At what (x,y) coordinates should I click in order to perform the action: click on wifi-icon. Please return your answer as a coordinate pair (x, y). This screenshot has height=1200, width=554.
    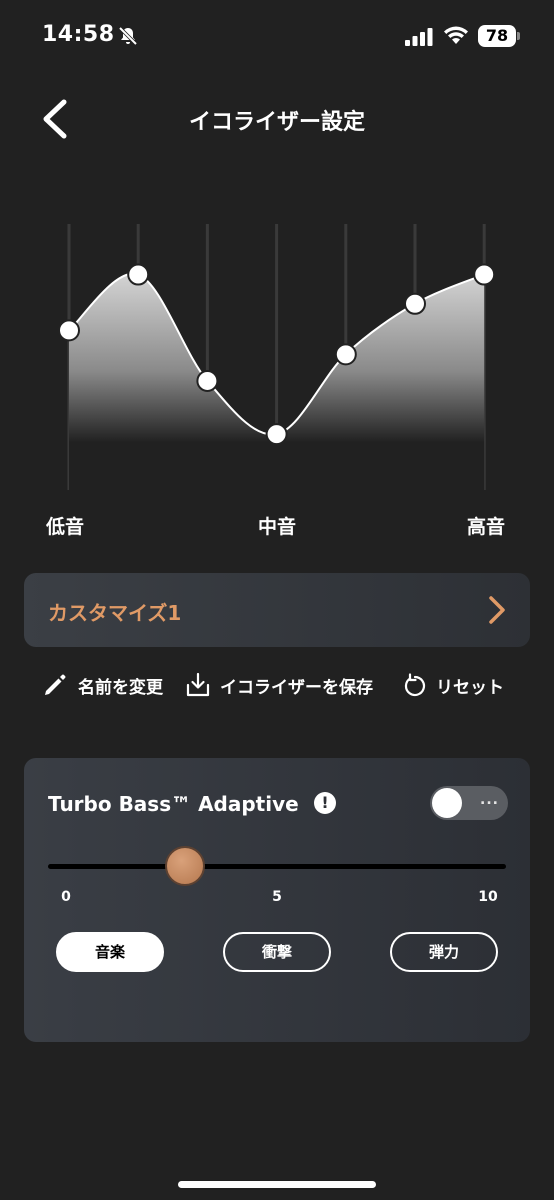
    Looking at the image, I should click on (456, 35).